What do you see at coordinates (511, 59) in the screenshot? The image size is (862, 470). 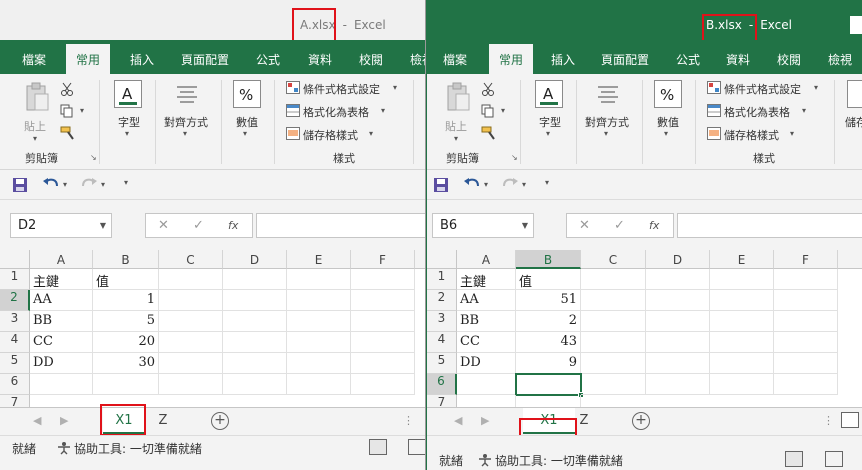 I see `tab-home: 常用` at bounding box center [511, 59].